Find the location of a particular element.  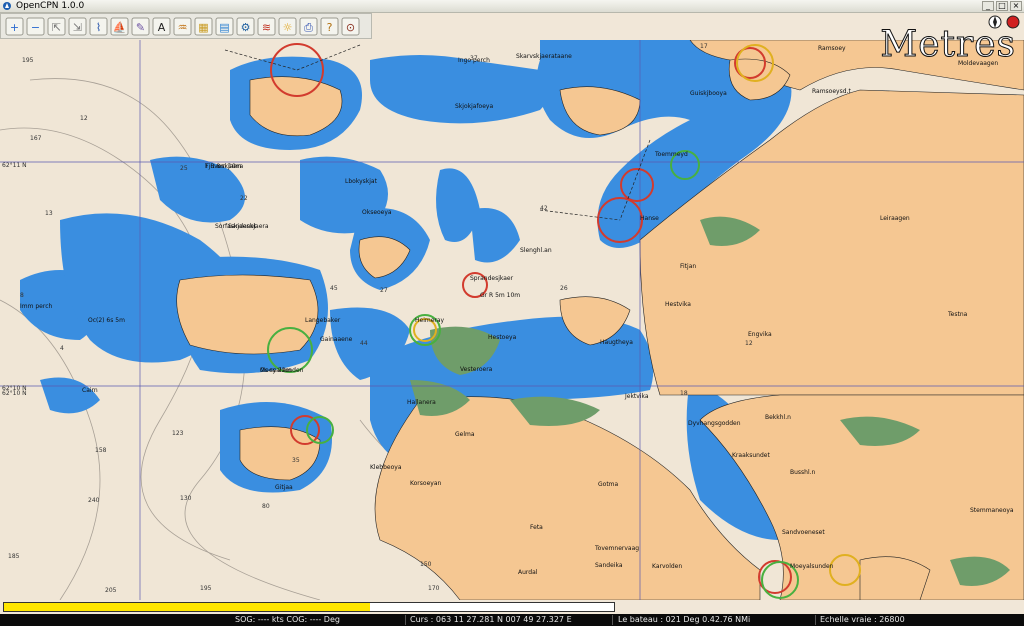

depth-sounding: 45 is located at coordinates (334, 288).